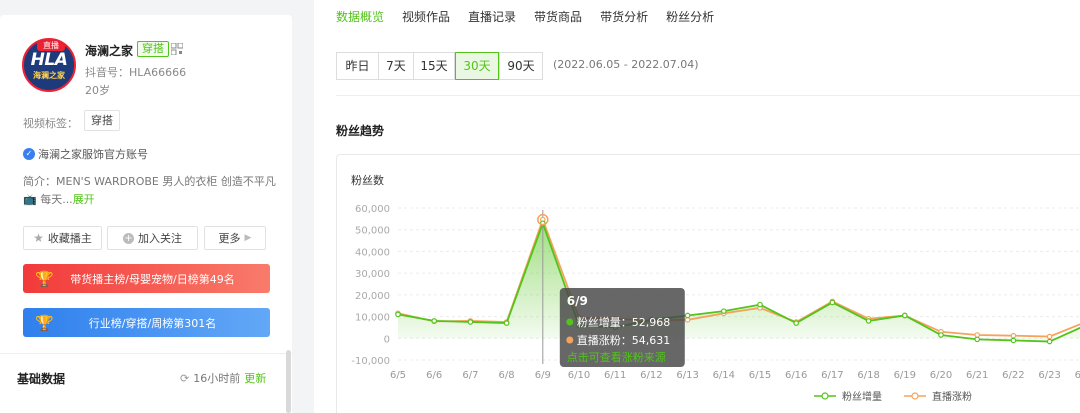 Image resolution: width=1080 pixels, height=413 pixels. What do you see at coordinates (360, 16) in the screenshot?
I see `tab-overview: 数据概览` at bounding box center [360, 16].